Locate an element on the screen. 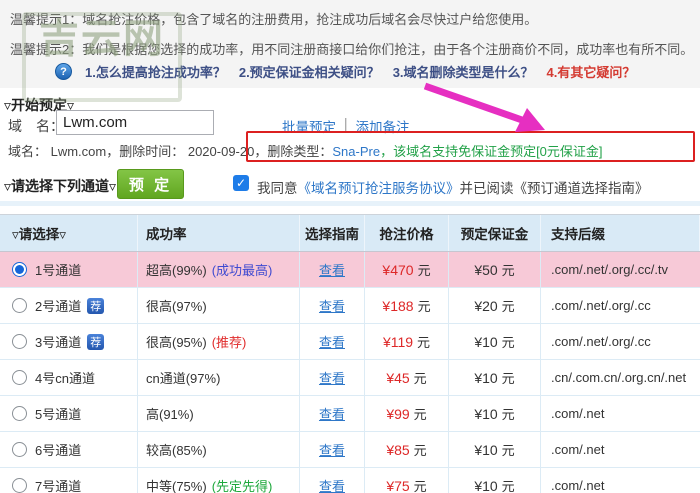 The image size is (700, 493). table-header-row: ▿请选择▿ 成功率 选择指南 抢注价格 预定保证金 支持后缀 is located at coordinates (350, 233).